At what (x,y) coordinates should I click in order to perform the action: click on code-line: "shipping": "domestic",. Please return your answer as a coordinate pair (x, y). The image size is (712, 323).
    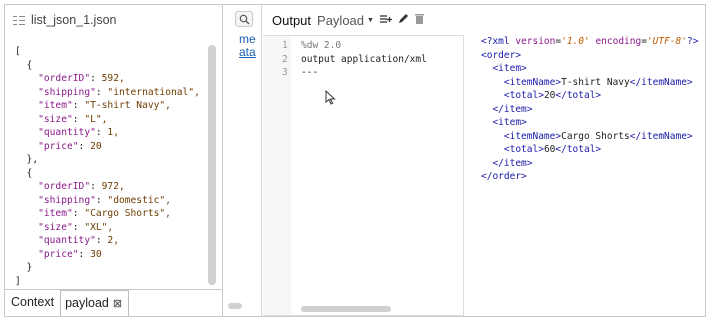
    Looking at the image, I should click on (104, 200).